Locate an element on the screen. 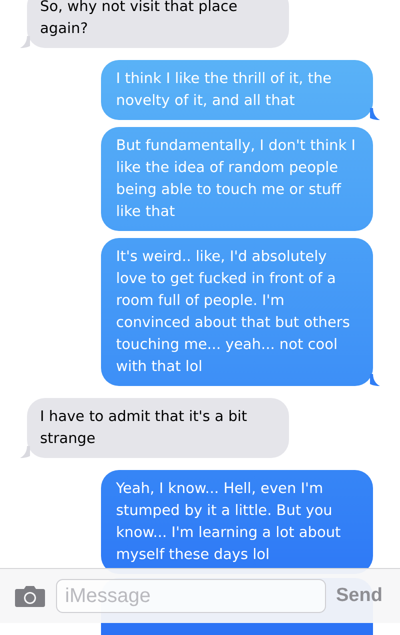 This screenshot has width=400, height=635. send-button: Send is located at coordinates (359, 596).